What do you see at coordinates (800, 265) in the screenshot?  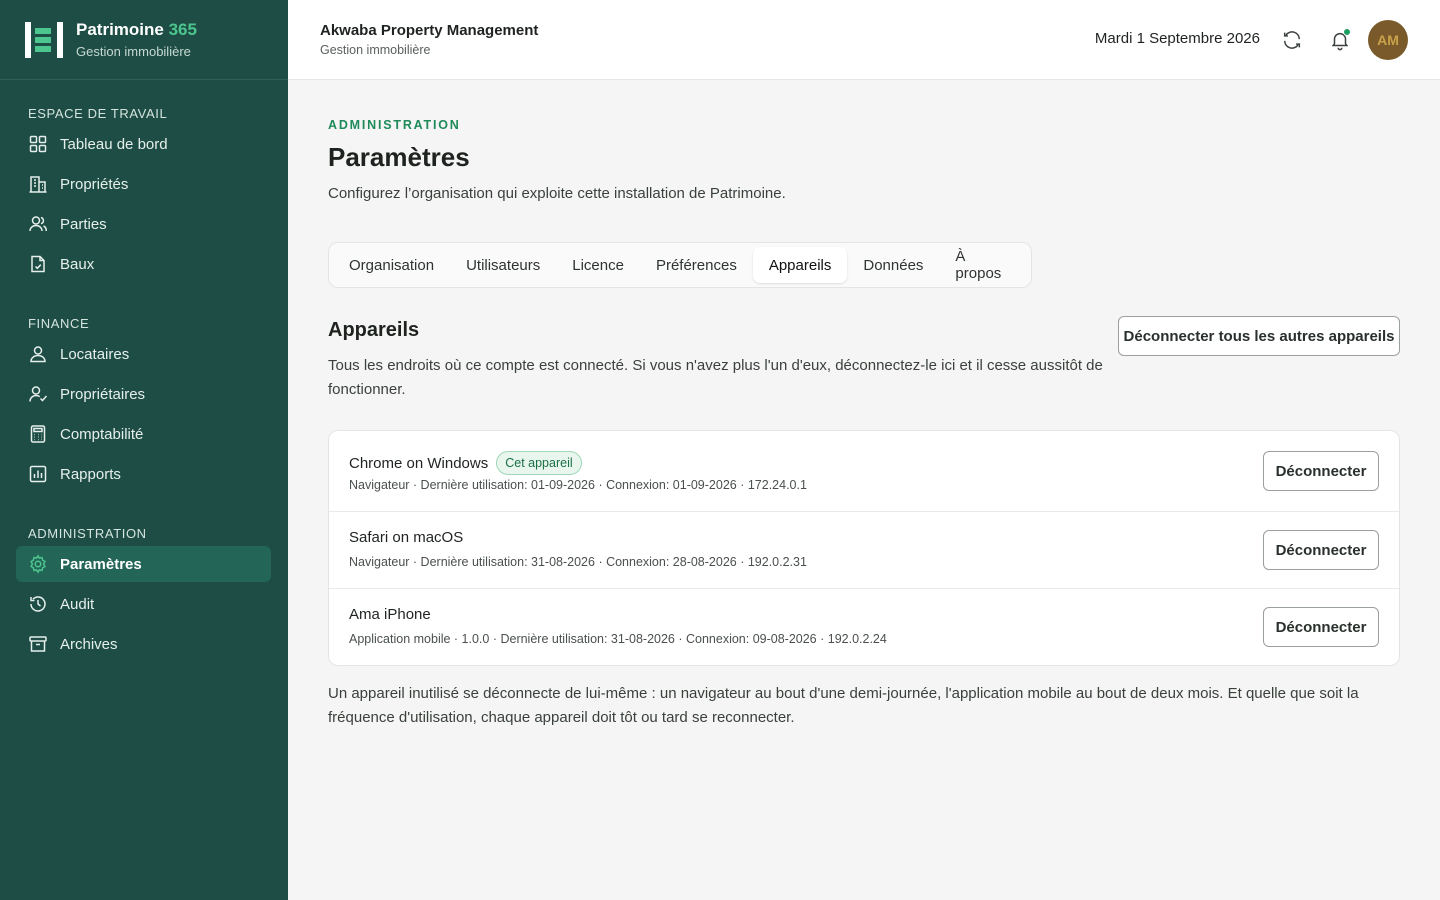 I see `tab-appareils: Appareils` at bounding box center [800, 265].